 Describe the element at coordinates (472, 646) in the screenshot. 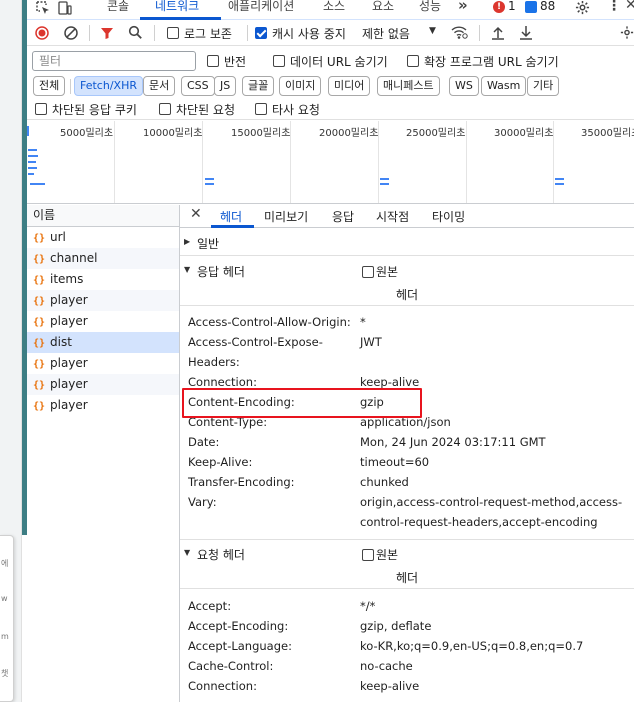

I see `header-value: ko-KR,ko;q=0.9,en-US;q=0.8,en;q=0.7` at that location.